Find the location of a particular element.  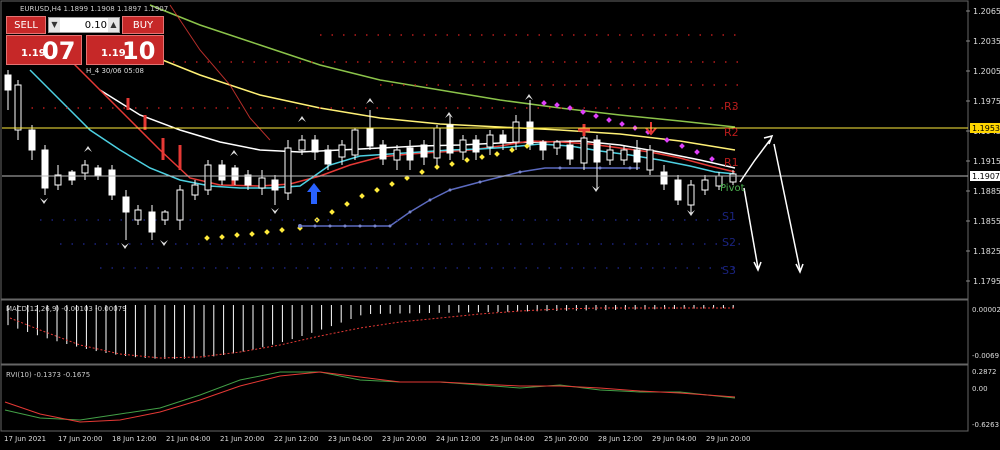

time-tick-label: 29 Jun 04:00 is located at coordinates (674, 439).